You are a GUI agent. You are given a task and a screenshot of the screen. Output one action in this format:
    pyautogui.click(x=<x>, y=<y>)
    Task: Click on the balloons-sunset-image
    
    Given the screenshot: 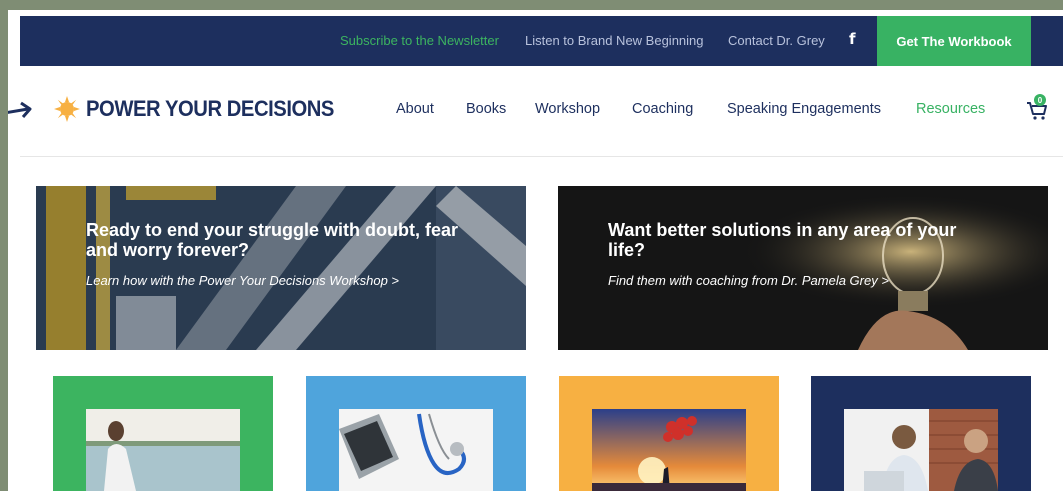 What is the action you would take?
    pyautogui.click(x=669, y=450)
    